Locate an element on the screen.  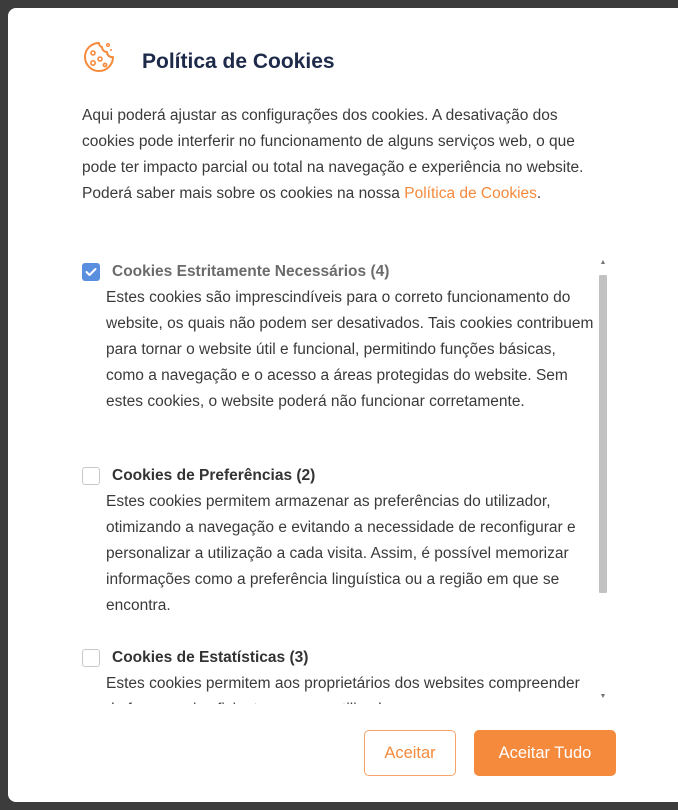
category-title: Cookies de Estatísticas (3) is located at coordinates (210, 657).